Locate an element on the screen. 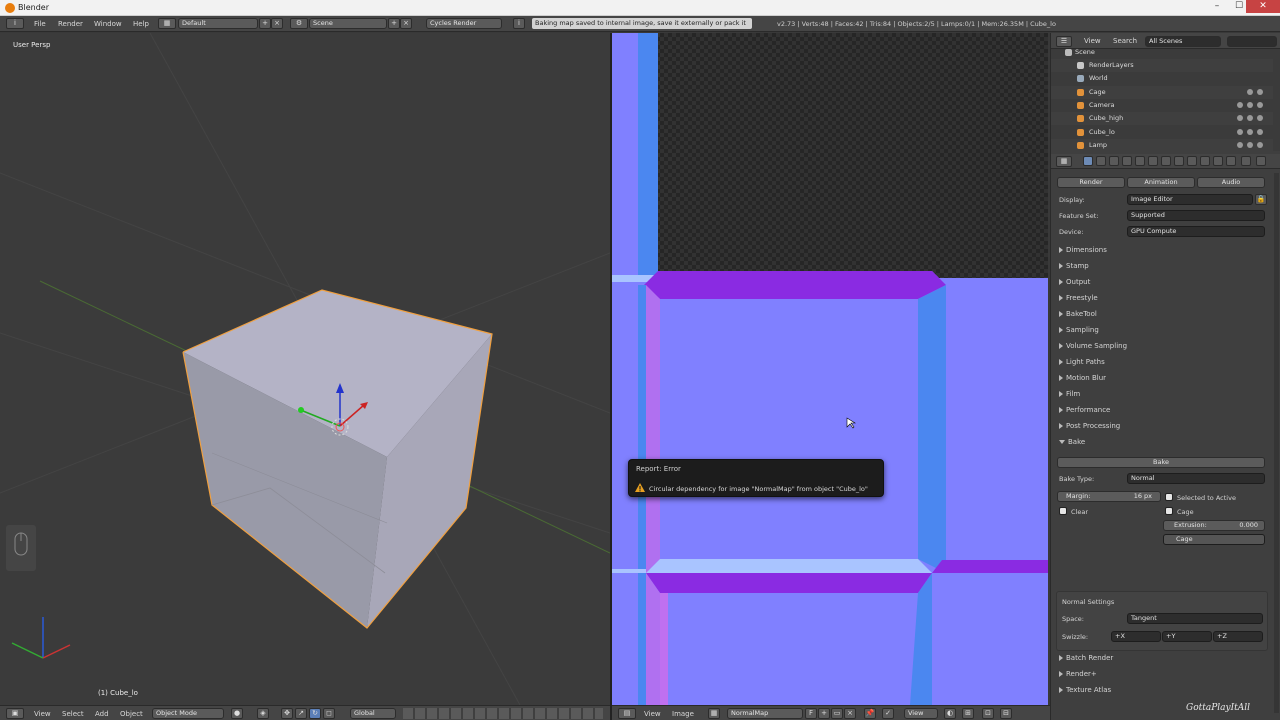  animation-button: Animation is located at coordinates (1161, 182).